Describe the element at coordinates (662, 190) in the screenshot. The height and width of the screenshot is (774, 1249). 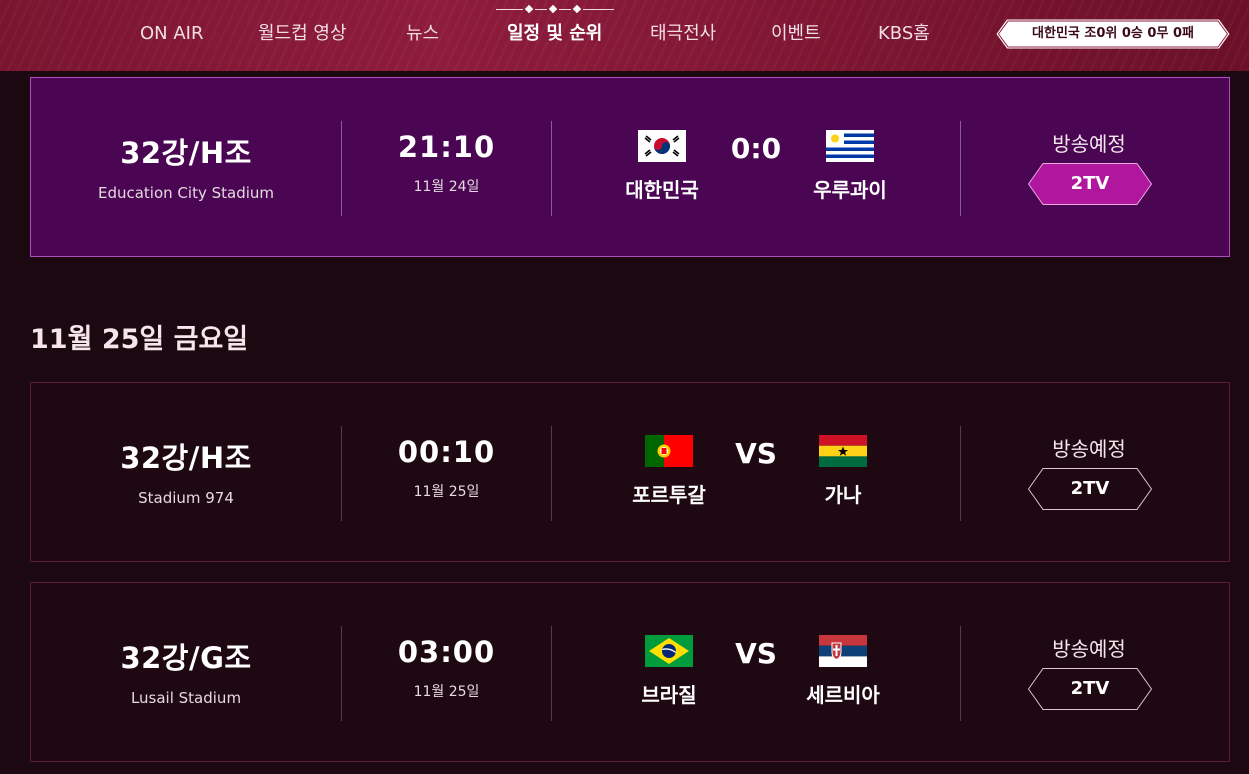
I see `home-team-name: 대한민국` at that location.